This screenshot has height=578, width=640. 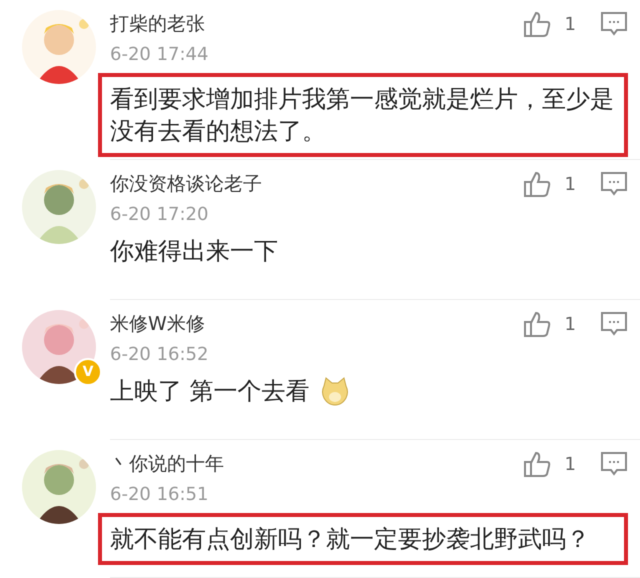 What do you see at coordinates (160, 494) in the screenshot?
I see `comment-time: 6-20 16:51` at bounding box center [160, 494].